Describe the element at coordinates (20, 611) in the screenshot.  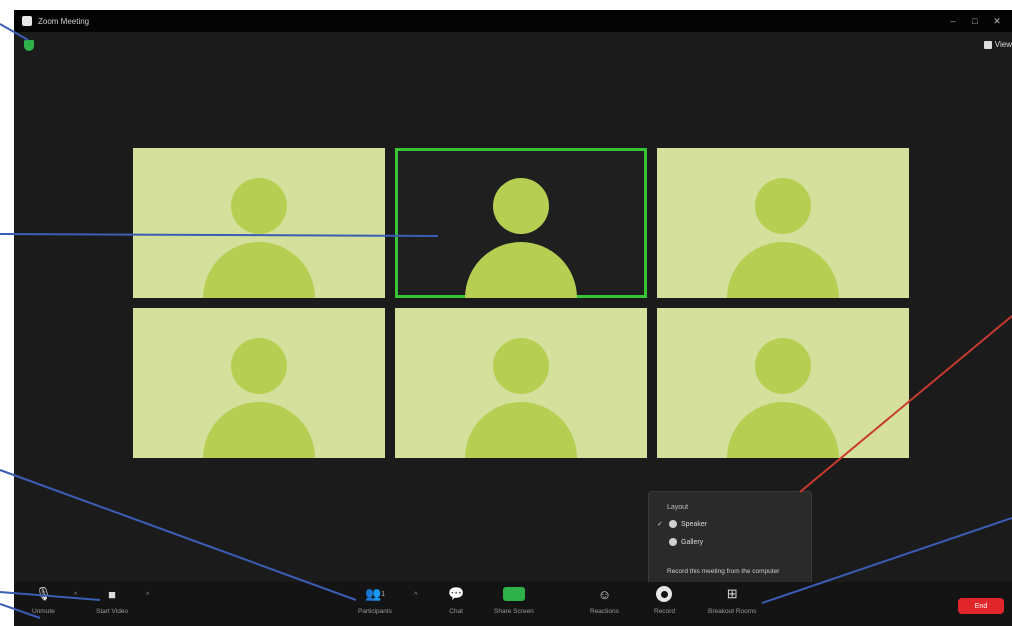
I see `callout-line-unmute` at that location.